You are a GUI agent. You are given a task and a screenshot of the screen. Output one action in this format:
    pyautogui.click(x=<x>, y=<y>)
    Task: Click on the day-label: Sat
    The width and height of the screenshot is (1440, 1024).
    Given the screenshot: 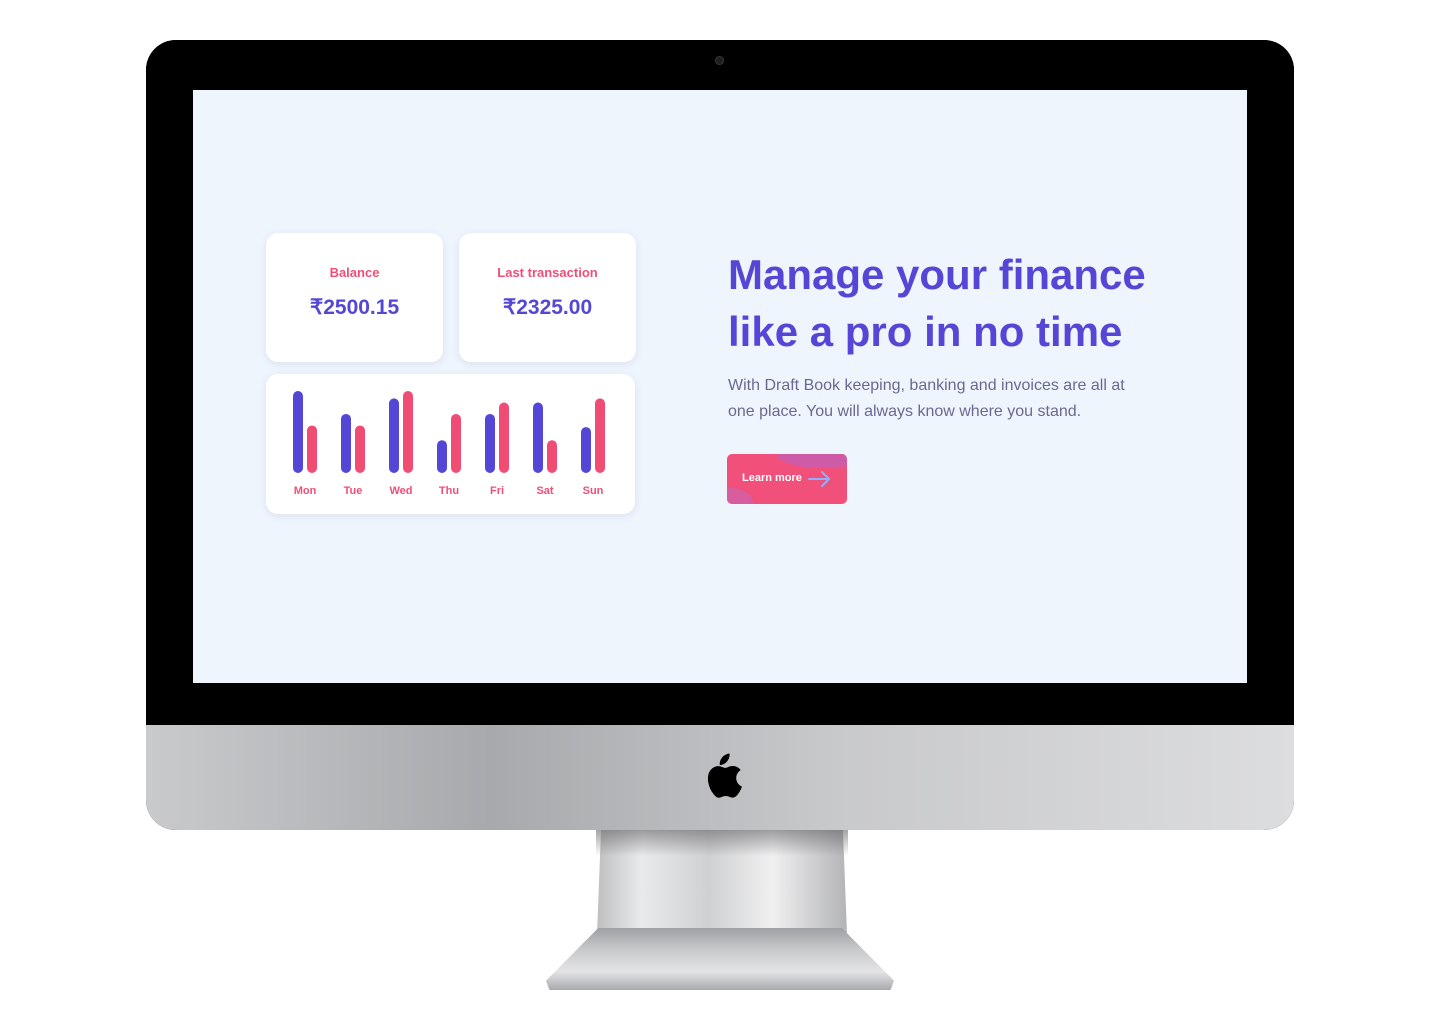 What is the action you would take?
    pyautogui.click(x=544, y=491)
    